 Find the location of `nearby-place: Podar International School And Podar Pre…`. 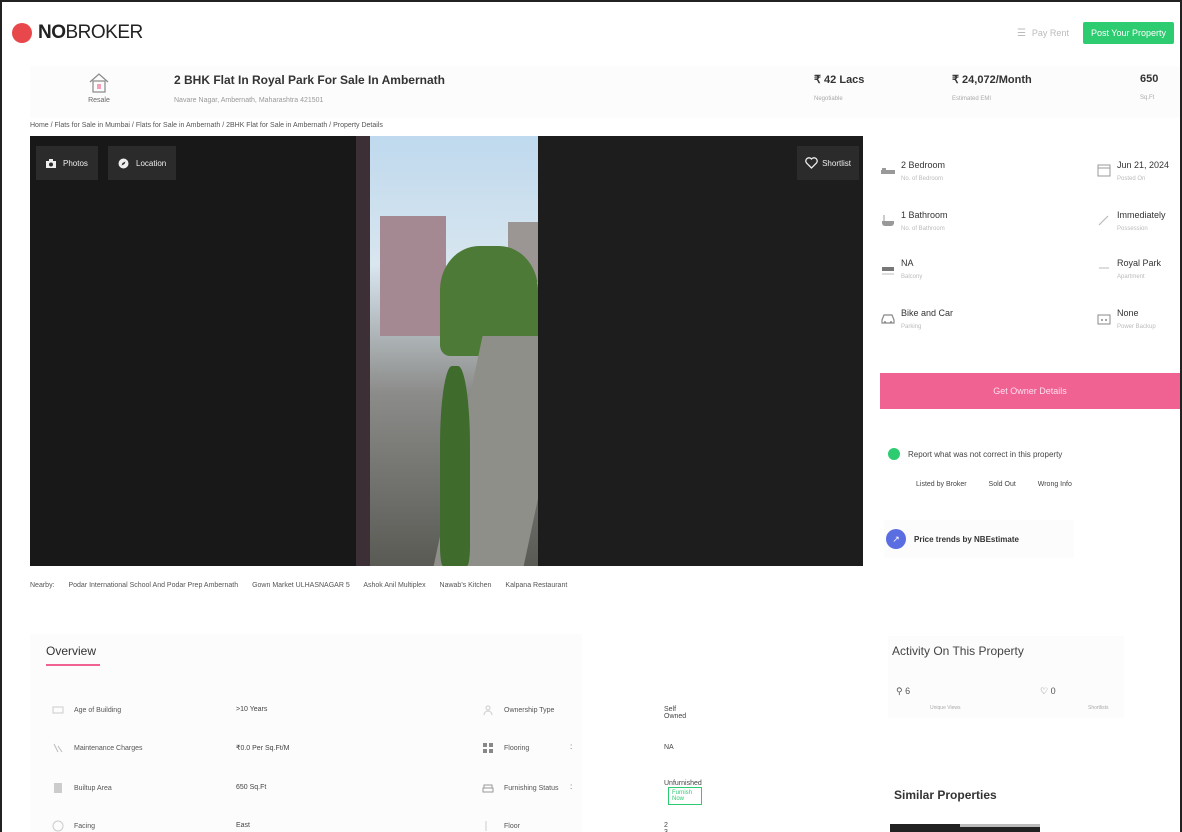

nearby-place: Podar International School And Podar Pre… is located at coordinates (153, 585).